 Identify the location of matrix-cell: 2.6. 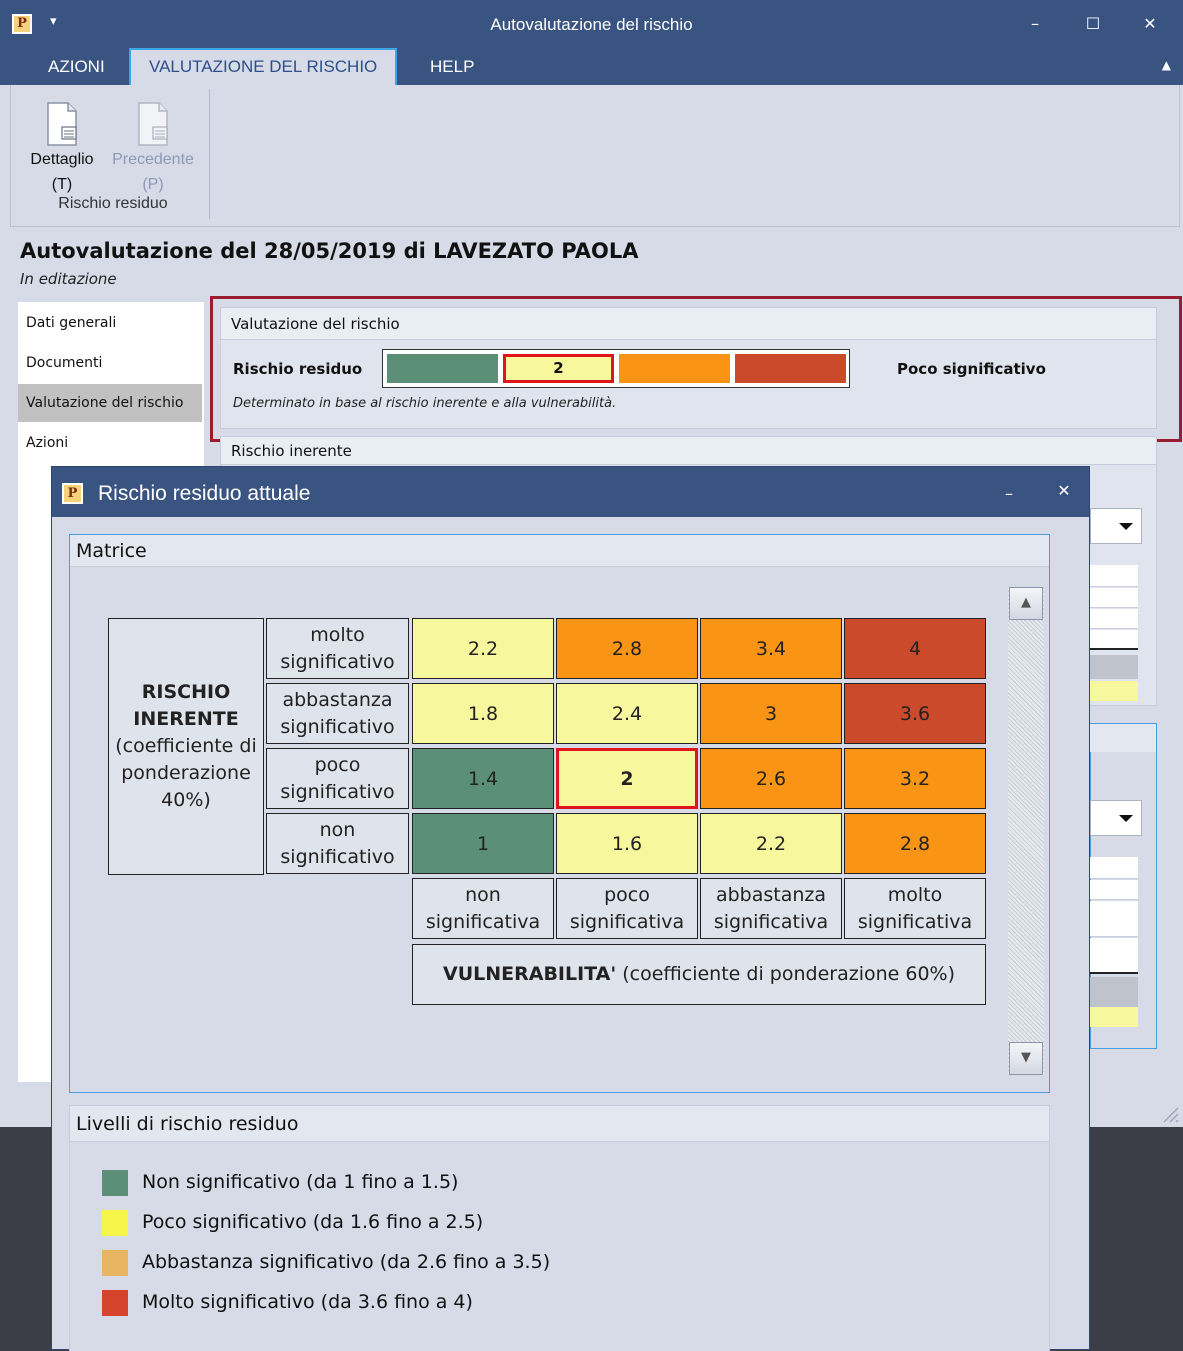
(771, 778).